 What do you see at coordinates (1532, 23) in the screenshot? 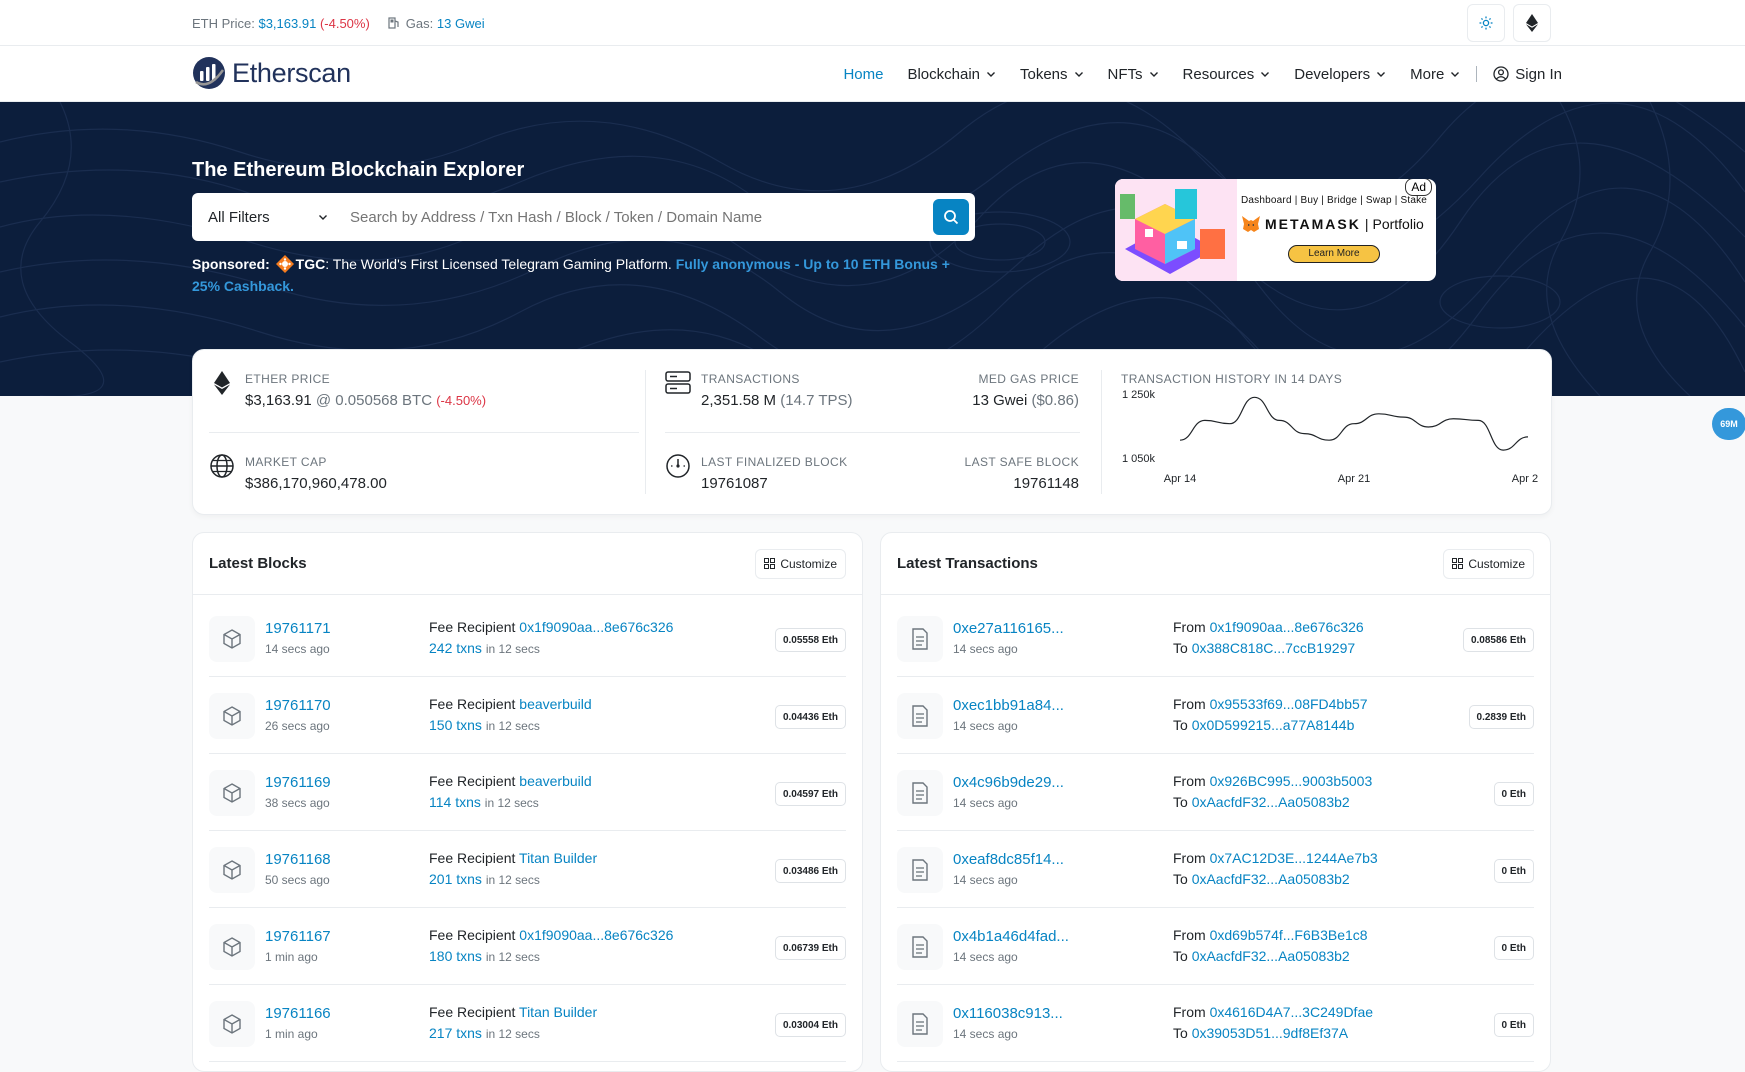
I see `network-switch-button` at bounding box center [1532, 23].